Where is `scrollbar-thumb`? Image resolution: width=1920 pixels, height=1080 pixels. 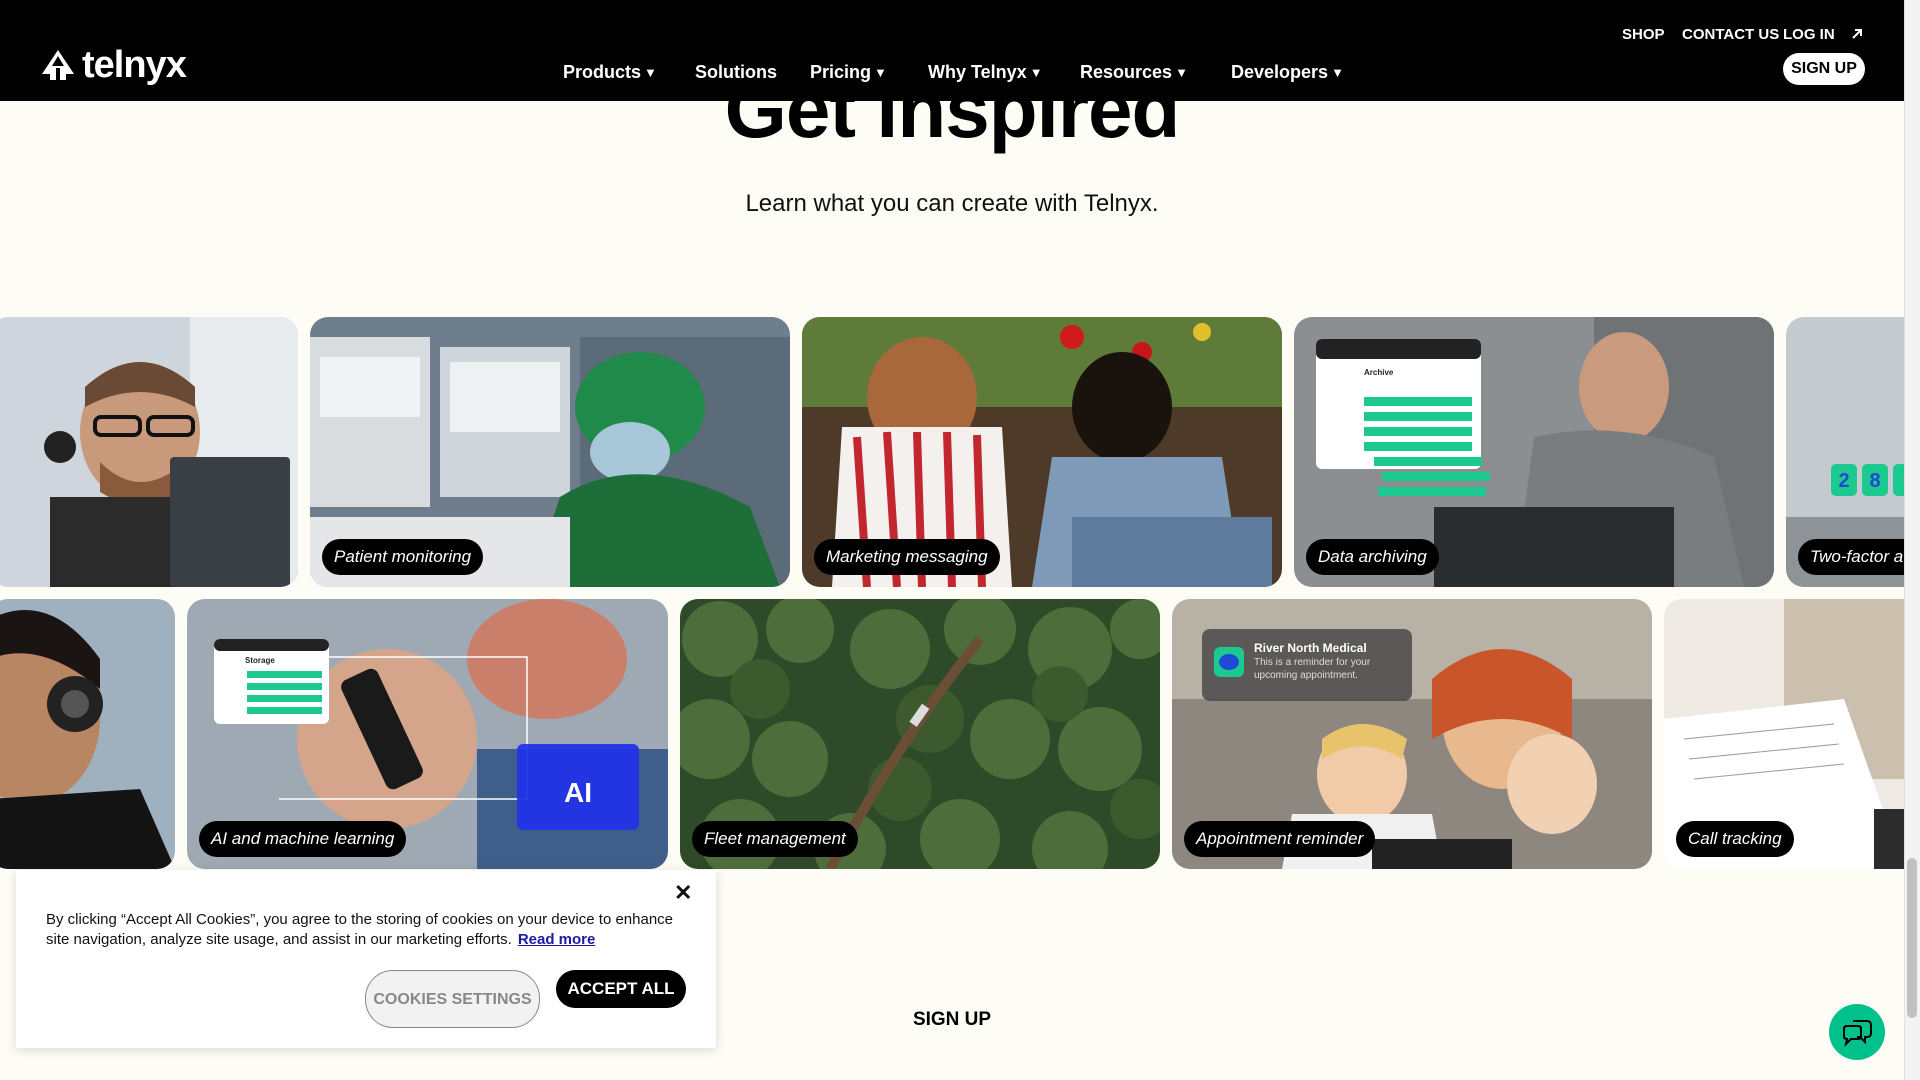 scrollbar-thumb is located at coordinates (1912, 938).